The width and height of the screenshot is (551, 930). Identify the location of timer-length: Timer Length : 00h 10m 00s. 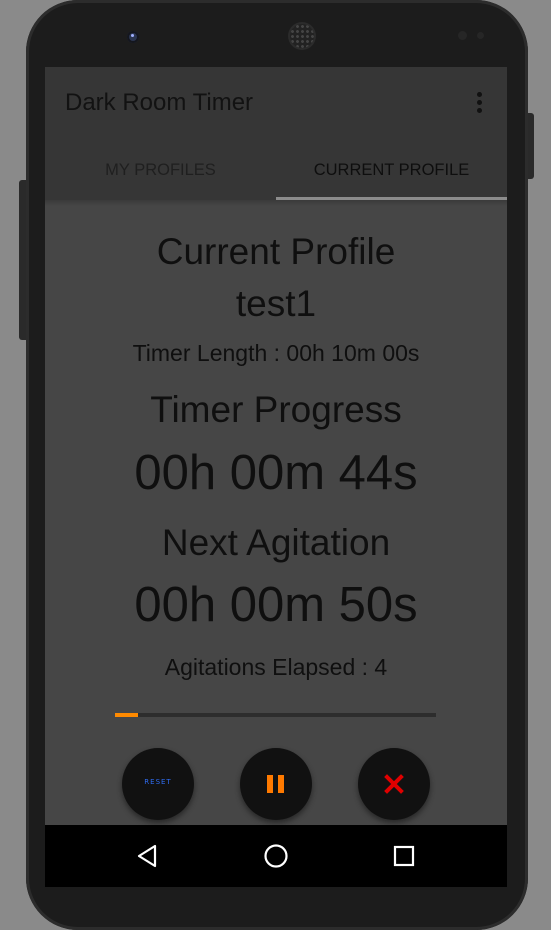
(276, 353).